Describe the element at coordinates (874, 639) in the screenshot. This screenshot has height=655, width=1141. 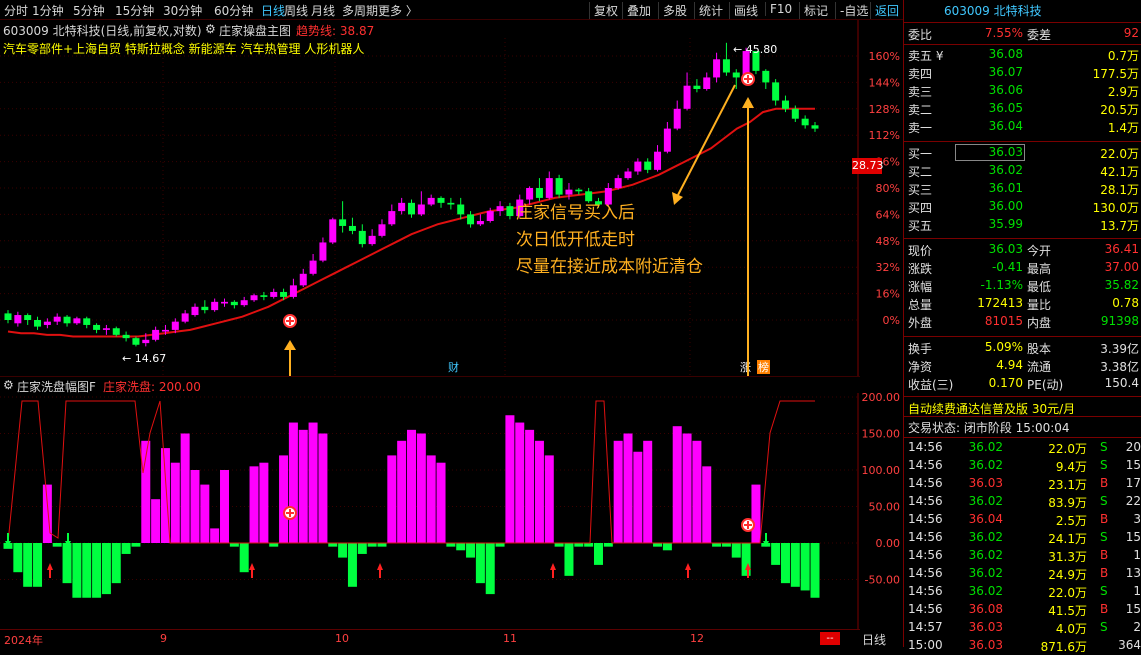
I see `period-label: 日线` at that location.